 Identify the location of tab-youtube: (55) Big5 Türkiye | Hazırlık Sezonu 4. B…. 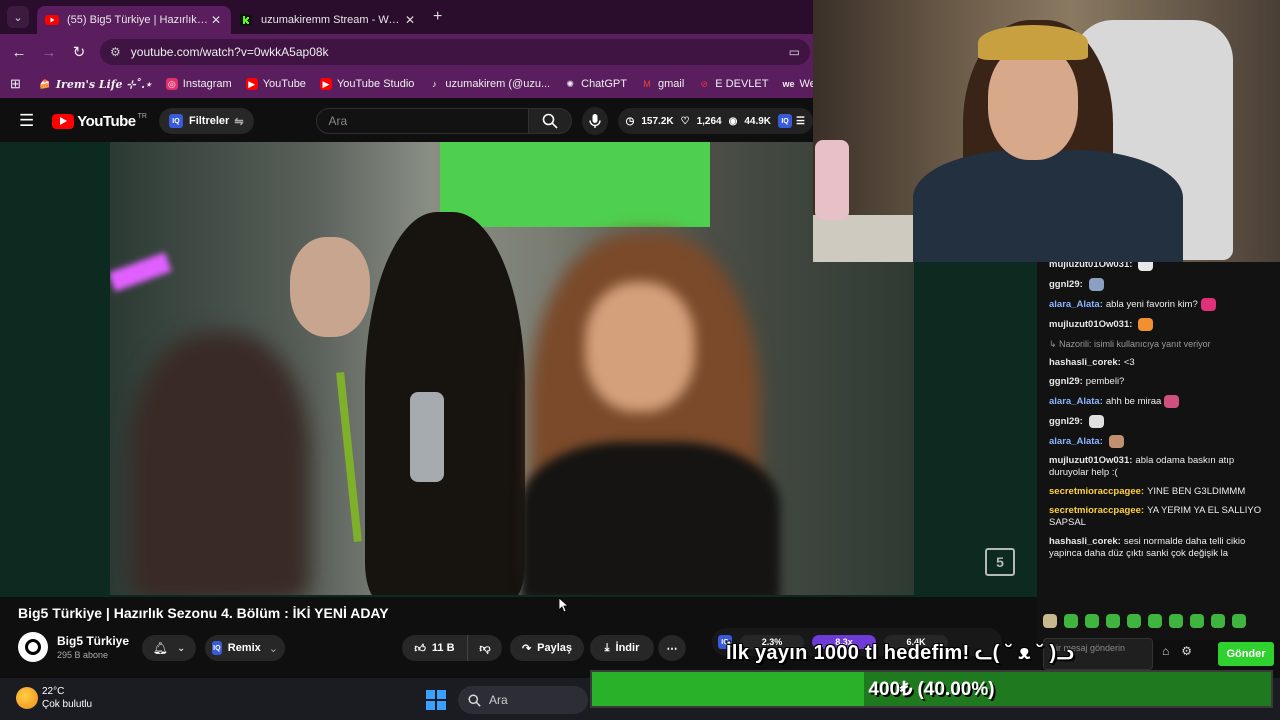
(134, 20).